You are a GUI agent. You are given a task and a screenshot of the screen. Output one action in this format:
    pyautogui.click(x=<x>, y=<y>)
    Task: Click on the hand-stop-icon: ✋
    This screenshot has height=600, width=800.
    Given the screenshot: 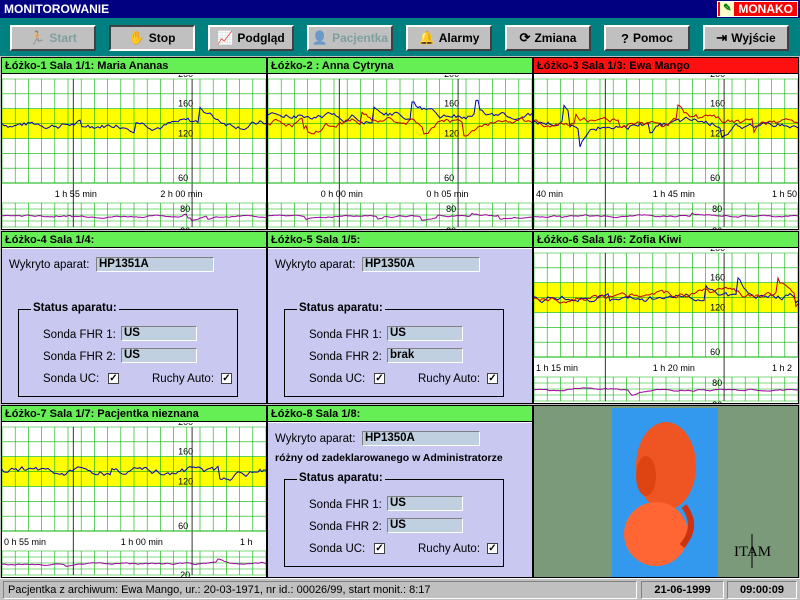 What is the action you would take?
    pyautogui.click(x=136, y=37)
    